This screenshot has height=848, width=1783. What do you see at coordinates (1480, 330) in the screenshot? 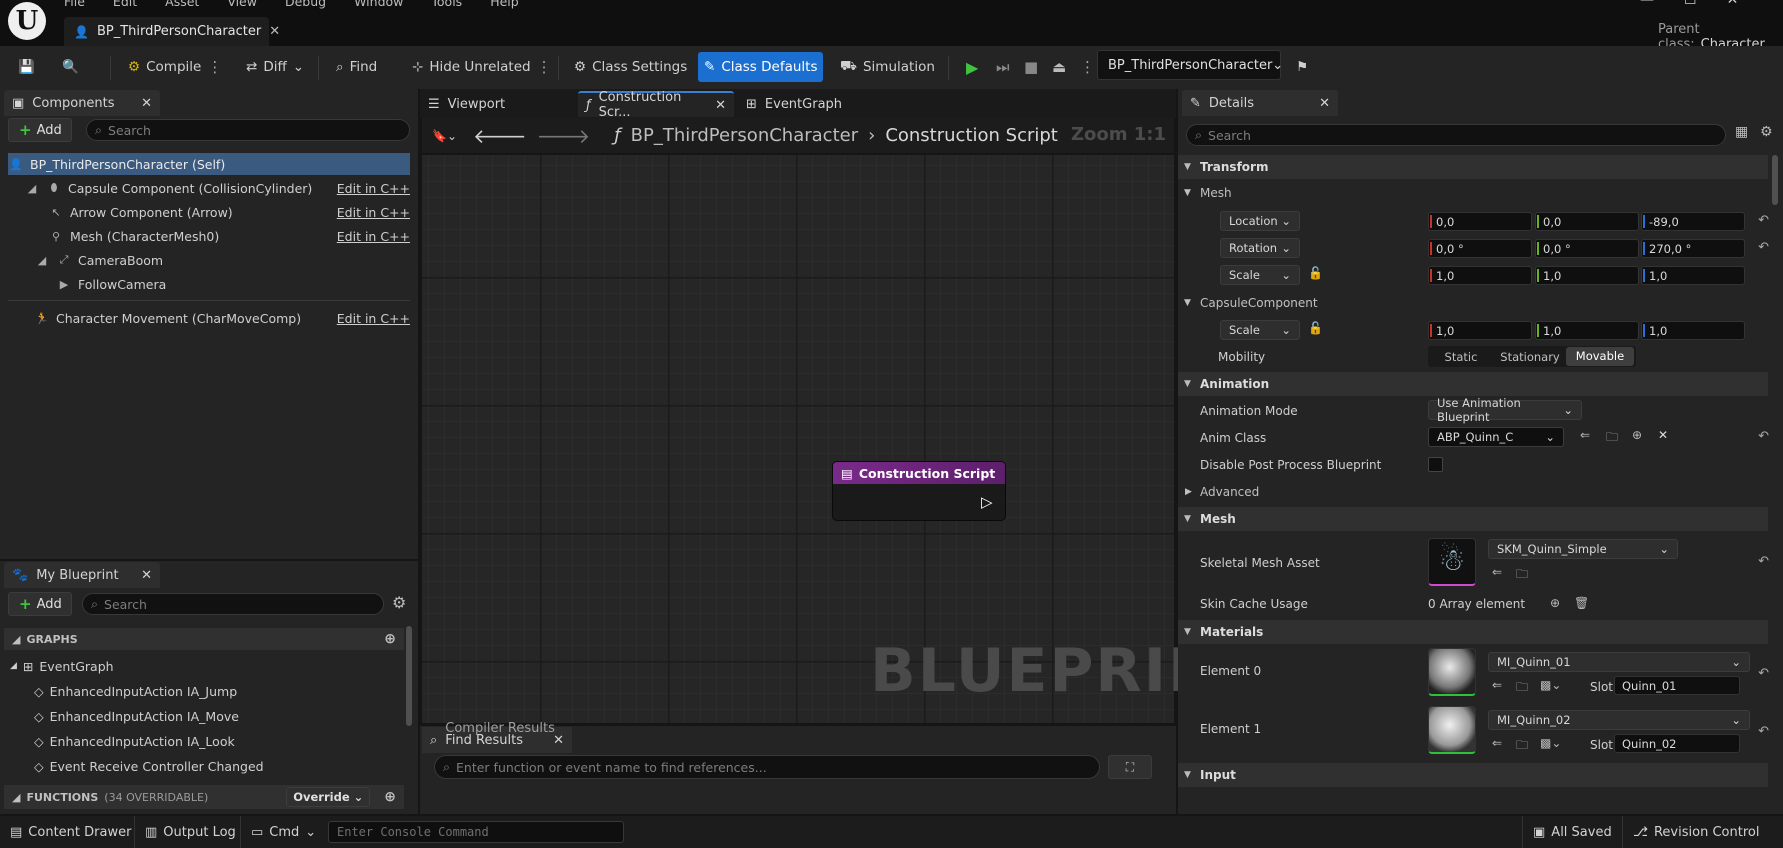
I see `capsule-scale-x-field: 1,0` at bounding box center [1480, 330].